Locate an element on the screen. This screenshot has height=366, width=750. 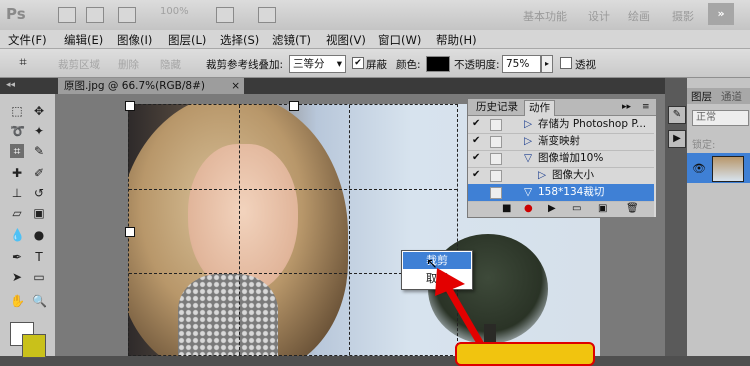
action-toggle-checkbox is located at coordinates (477, 192).